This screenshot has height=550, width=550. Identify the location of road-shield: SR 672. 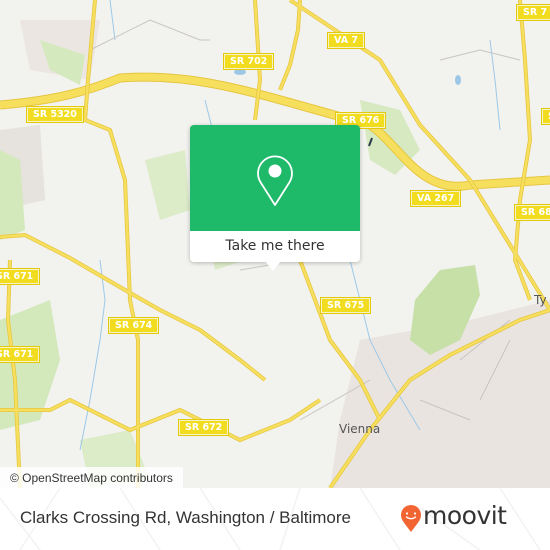
(203, 427).